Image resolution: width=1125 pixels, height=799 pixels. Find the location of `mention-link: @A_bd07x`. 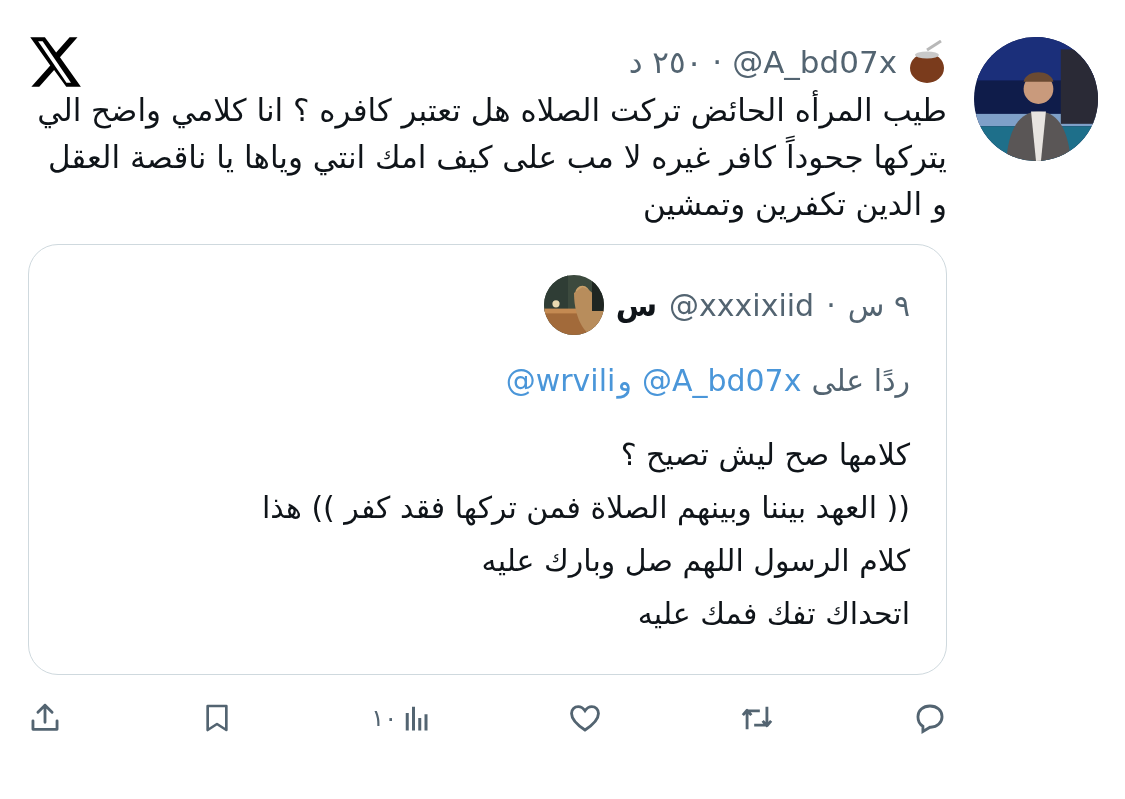

mention-link: @A_bd07x is located at coordinates (721, 380).